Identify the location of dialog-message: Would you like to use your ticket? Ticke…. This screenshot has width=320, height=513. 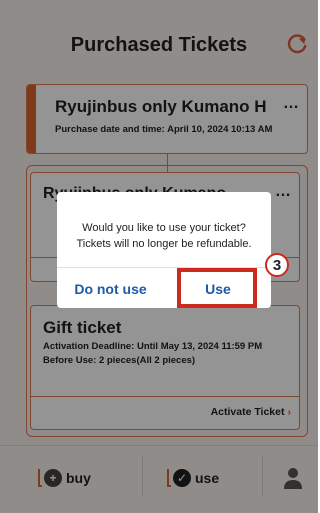
(164, 236).